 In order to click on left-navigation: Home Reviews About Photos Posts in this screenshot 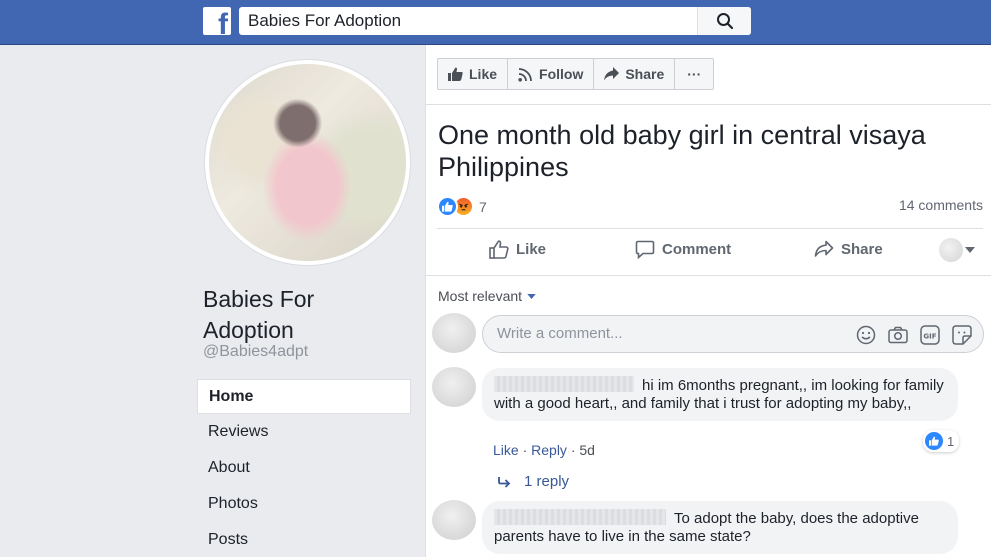, I will do `click(304, 468)`.